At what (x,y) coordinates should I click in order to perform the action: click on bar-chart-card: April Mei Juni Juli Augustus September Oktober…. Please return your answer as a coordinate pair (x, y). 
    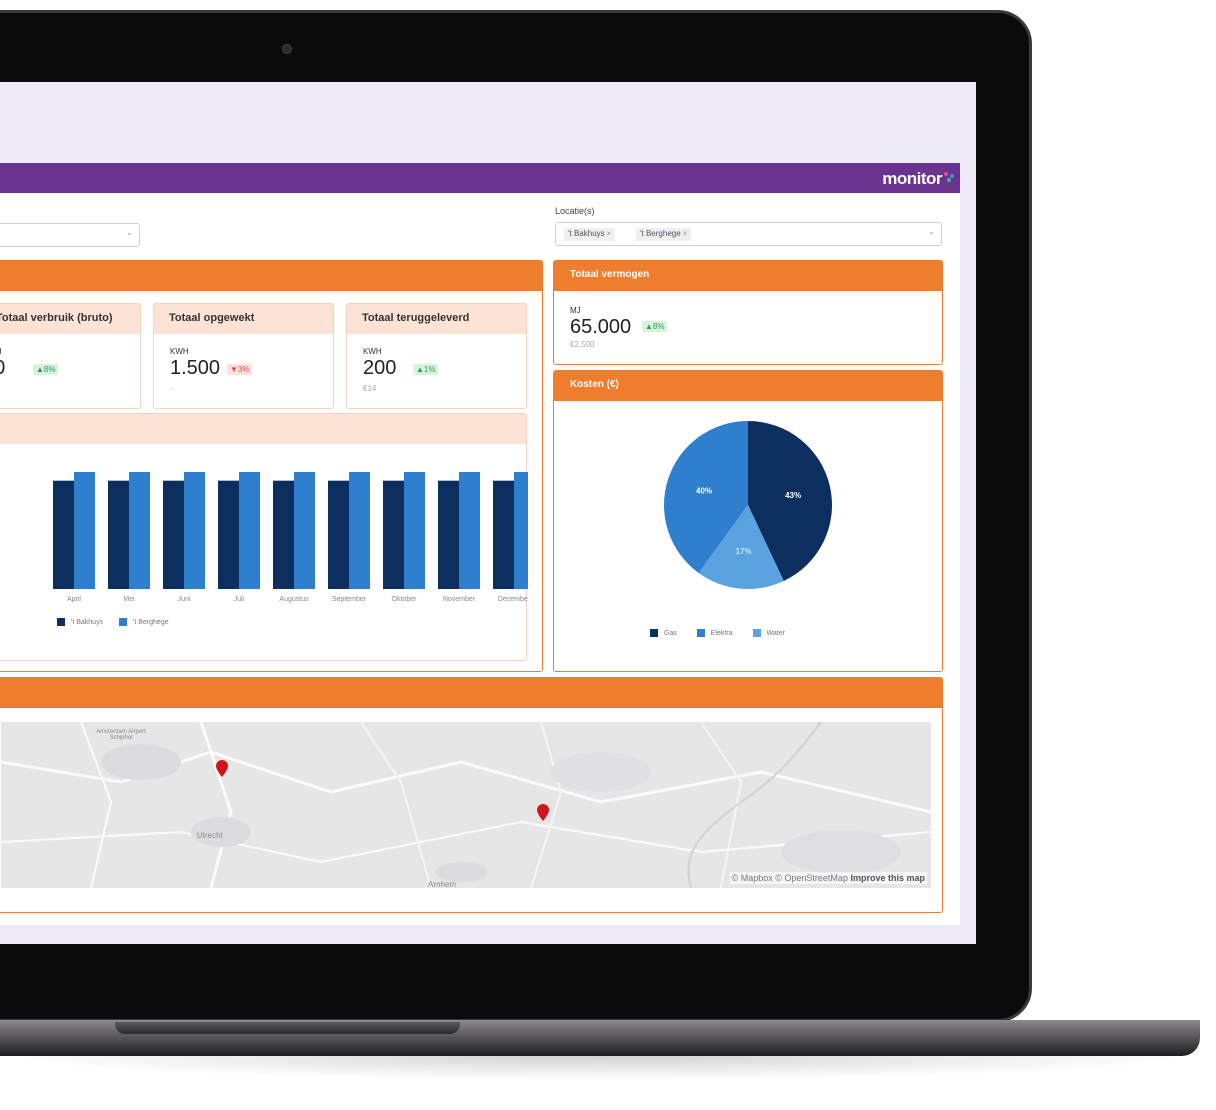
    Looking at the image, I should click on (264, 537).